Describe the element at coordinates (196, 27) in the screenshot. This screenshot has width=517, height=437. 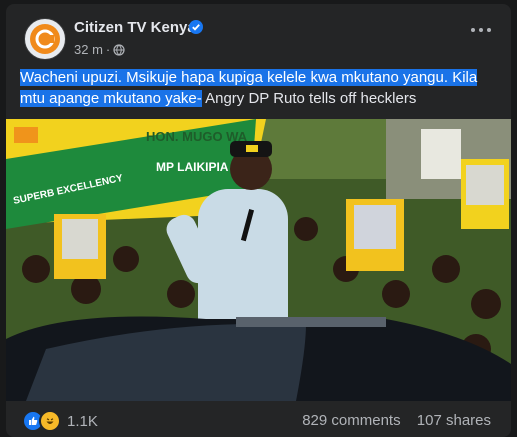
I see `verified-badge-icon` at that location.